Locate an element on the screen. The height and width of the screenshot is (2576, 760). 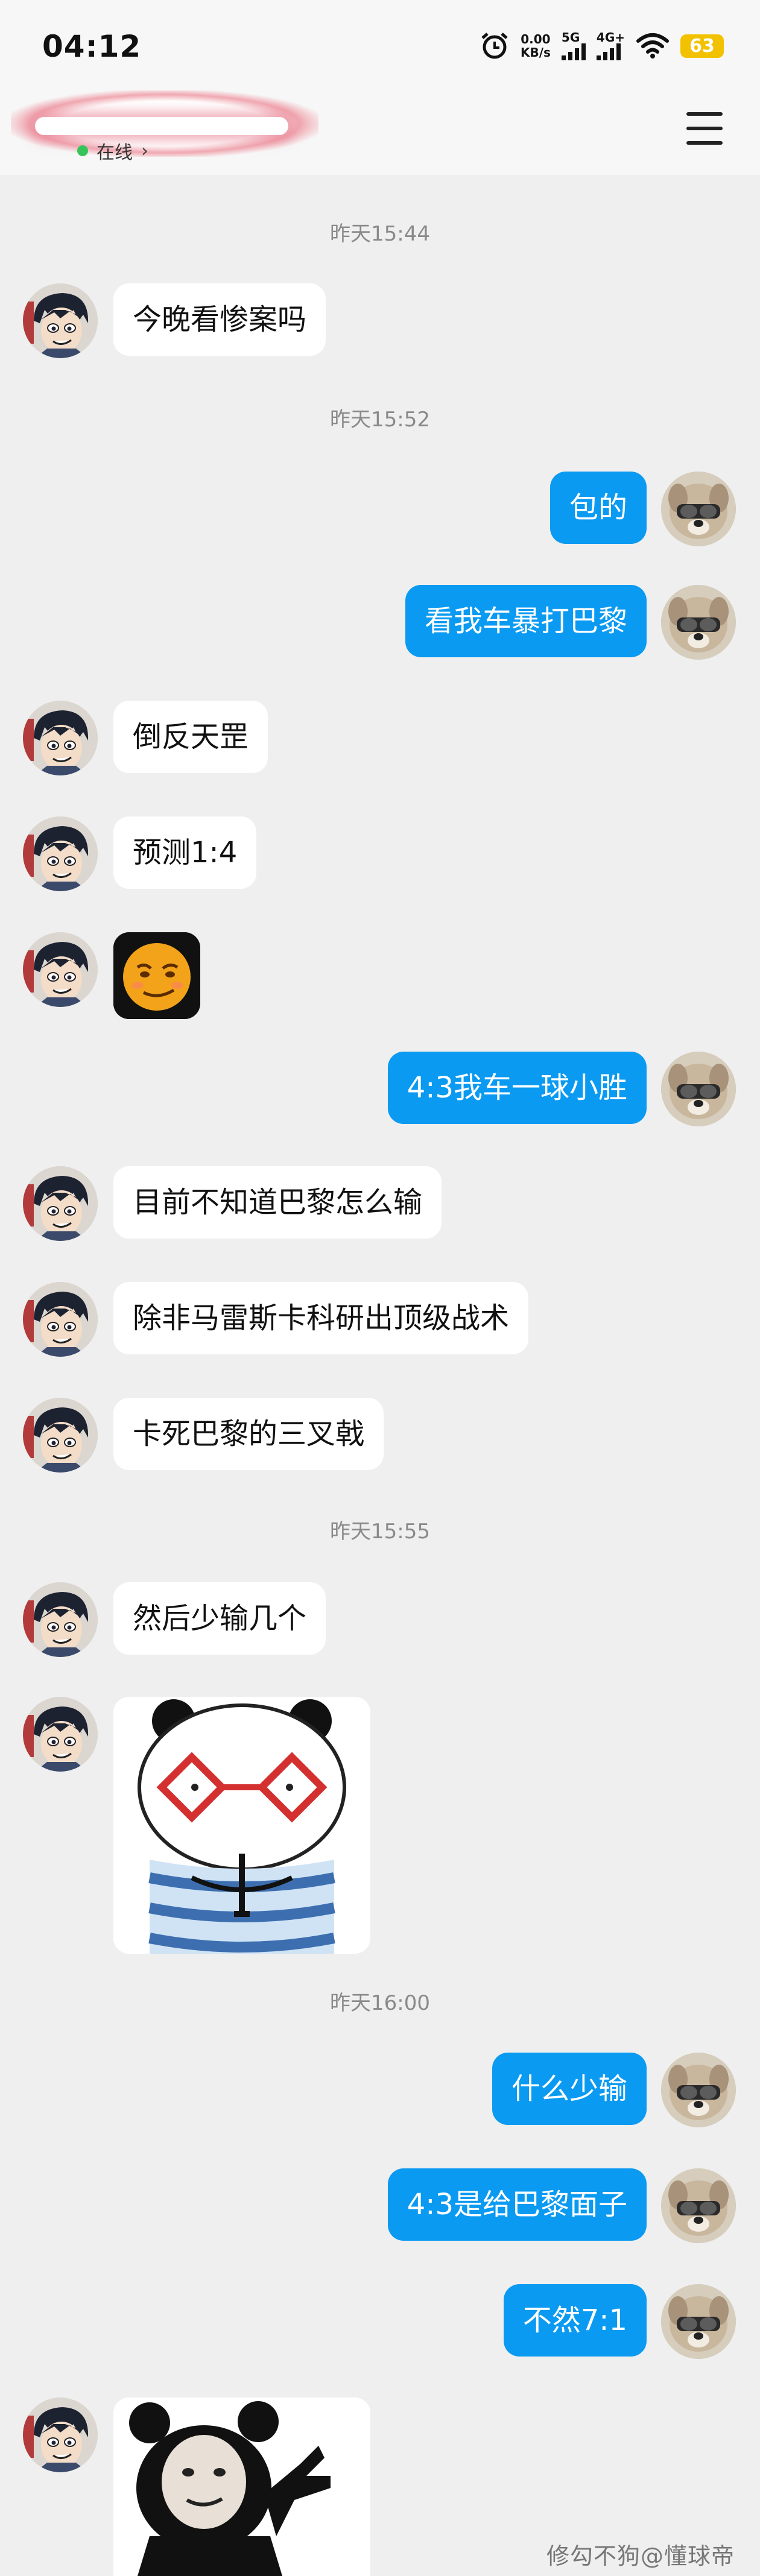
message-bubble: 倒反天罡 is located at coordinates (190, 737).